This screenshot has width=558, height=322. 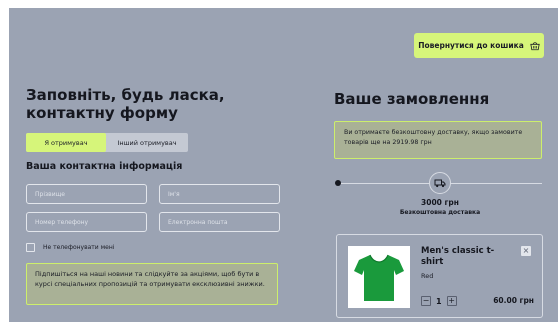 I want to click on free-delivery-label: Безкоштовна доставка, so click(x=440, y=212).